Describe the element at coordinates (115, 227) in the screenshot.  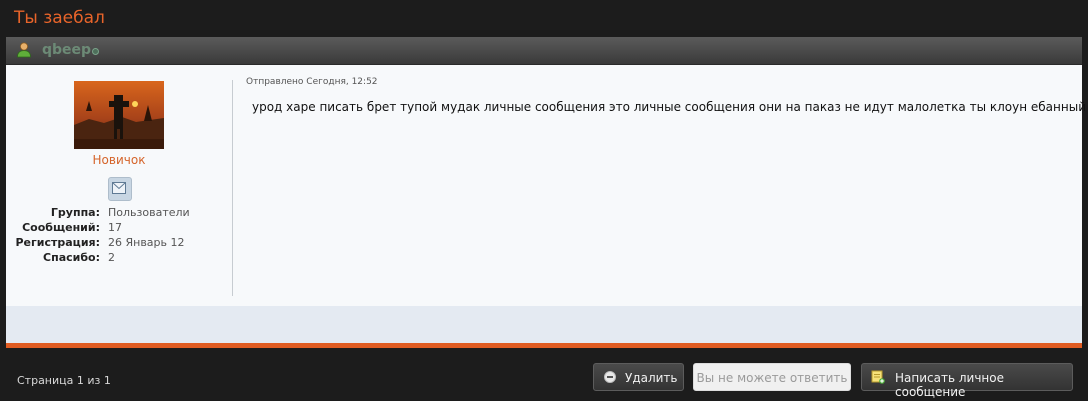
I see `stat-value: 17` at that location.